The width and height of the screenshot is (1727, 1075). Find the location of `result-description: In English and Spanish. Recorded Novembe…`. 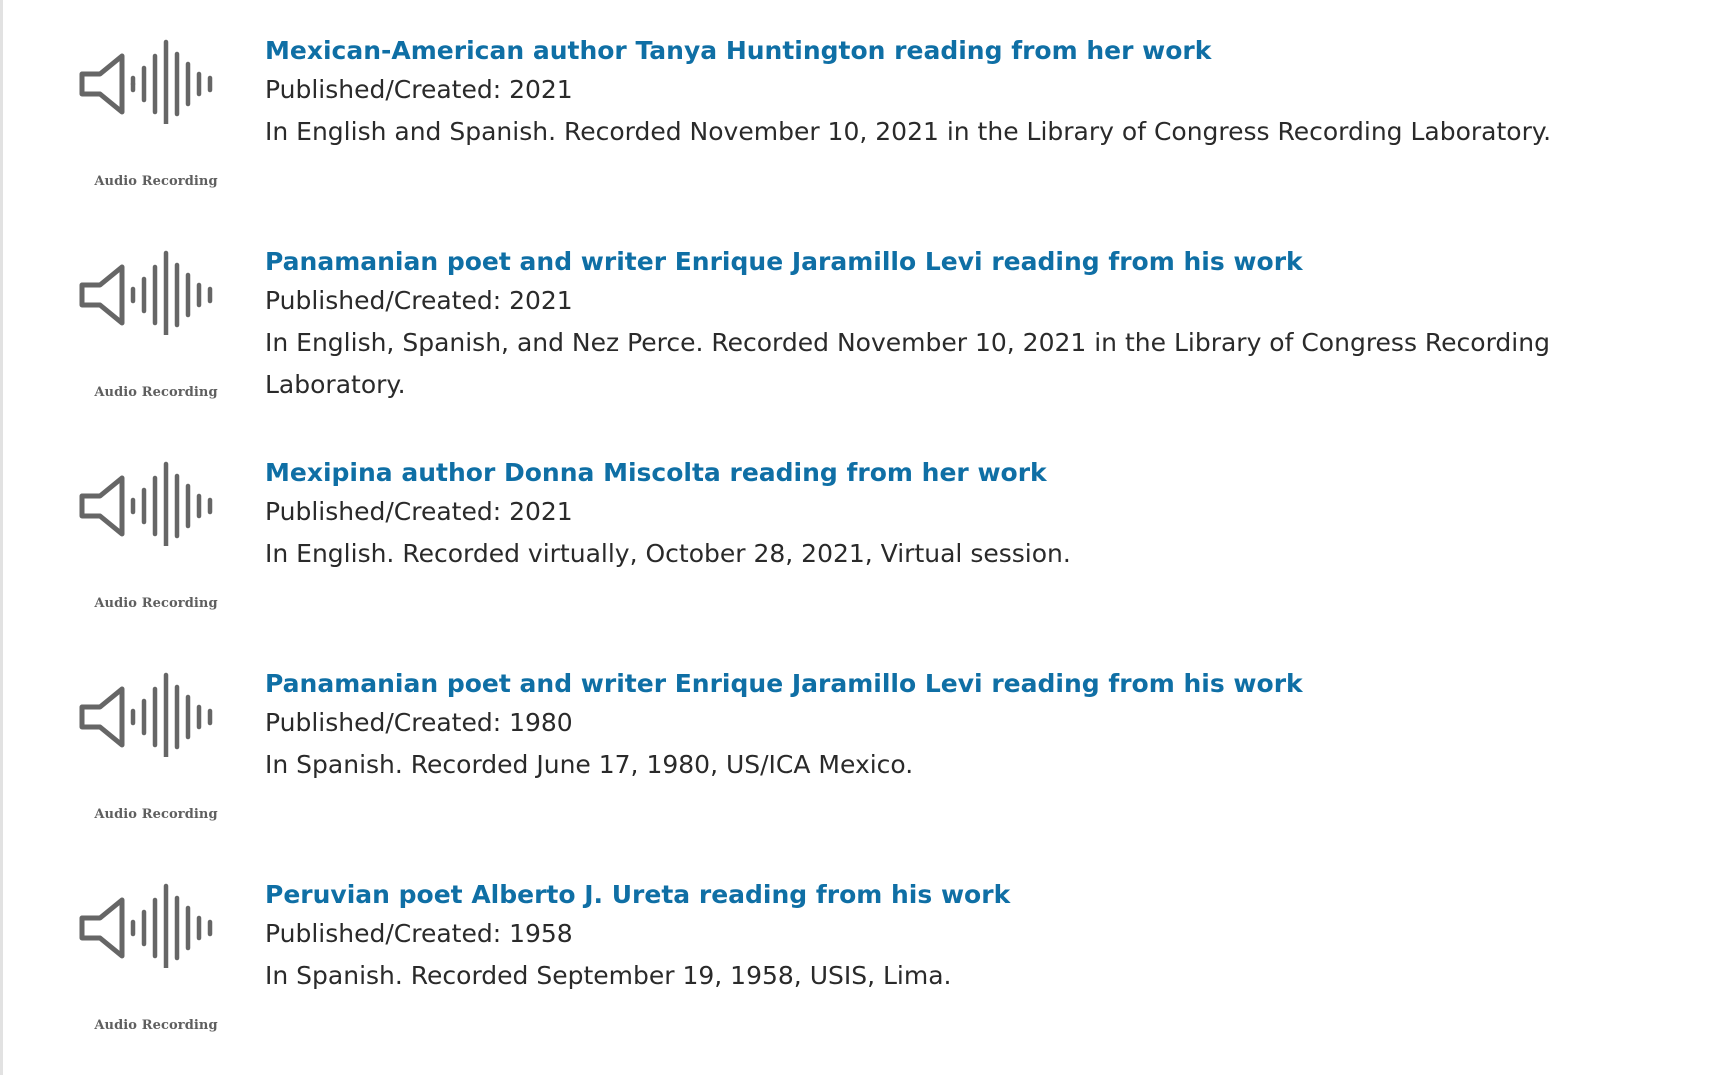

result-description: In English and Spanish. Recorded Novembe… is located at coordinates (908, 131).